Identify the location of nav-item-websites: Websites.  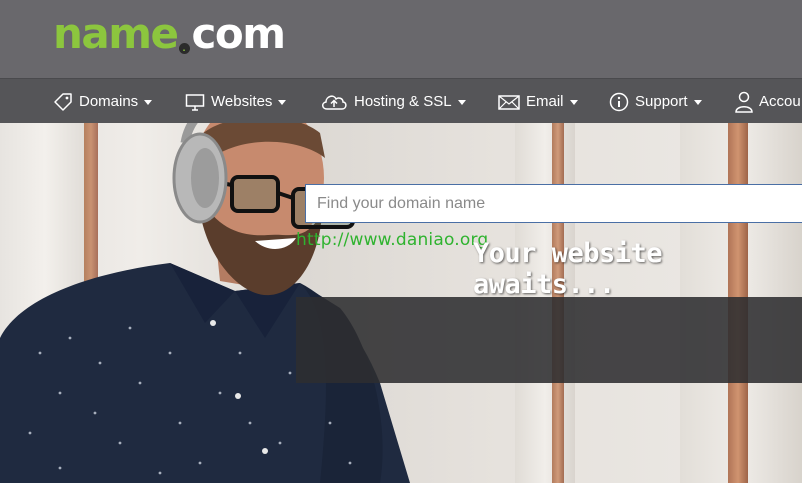
(236, 101).